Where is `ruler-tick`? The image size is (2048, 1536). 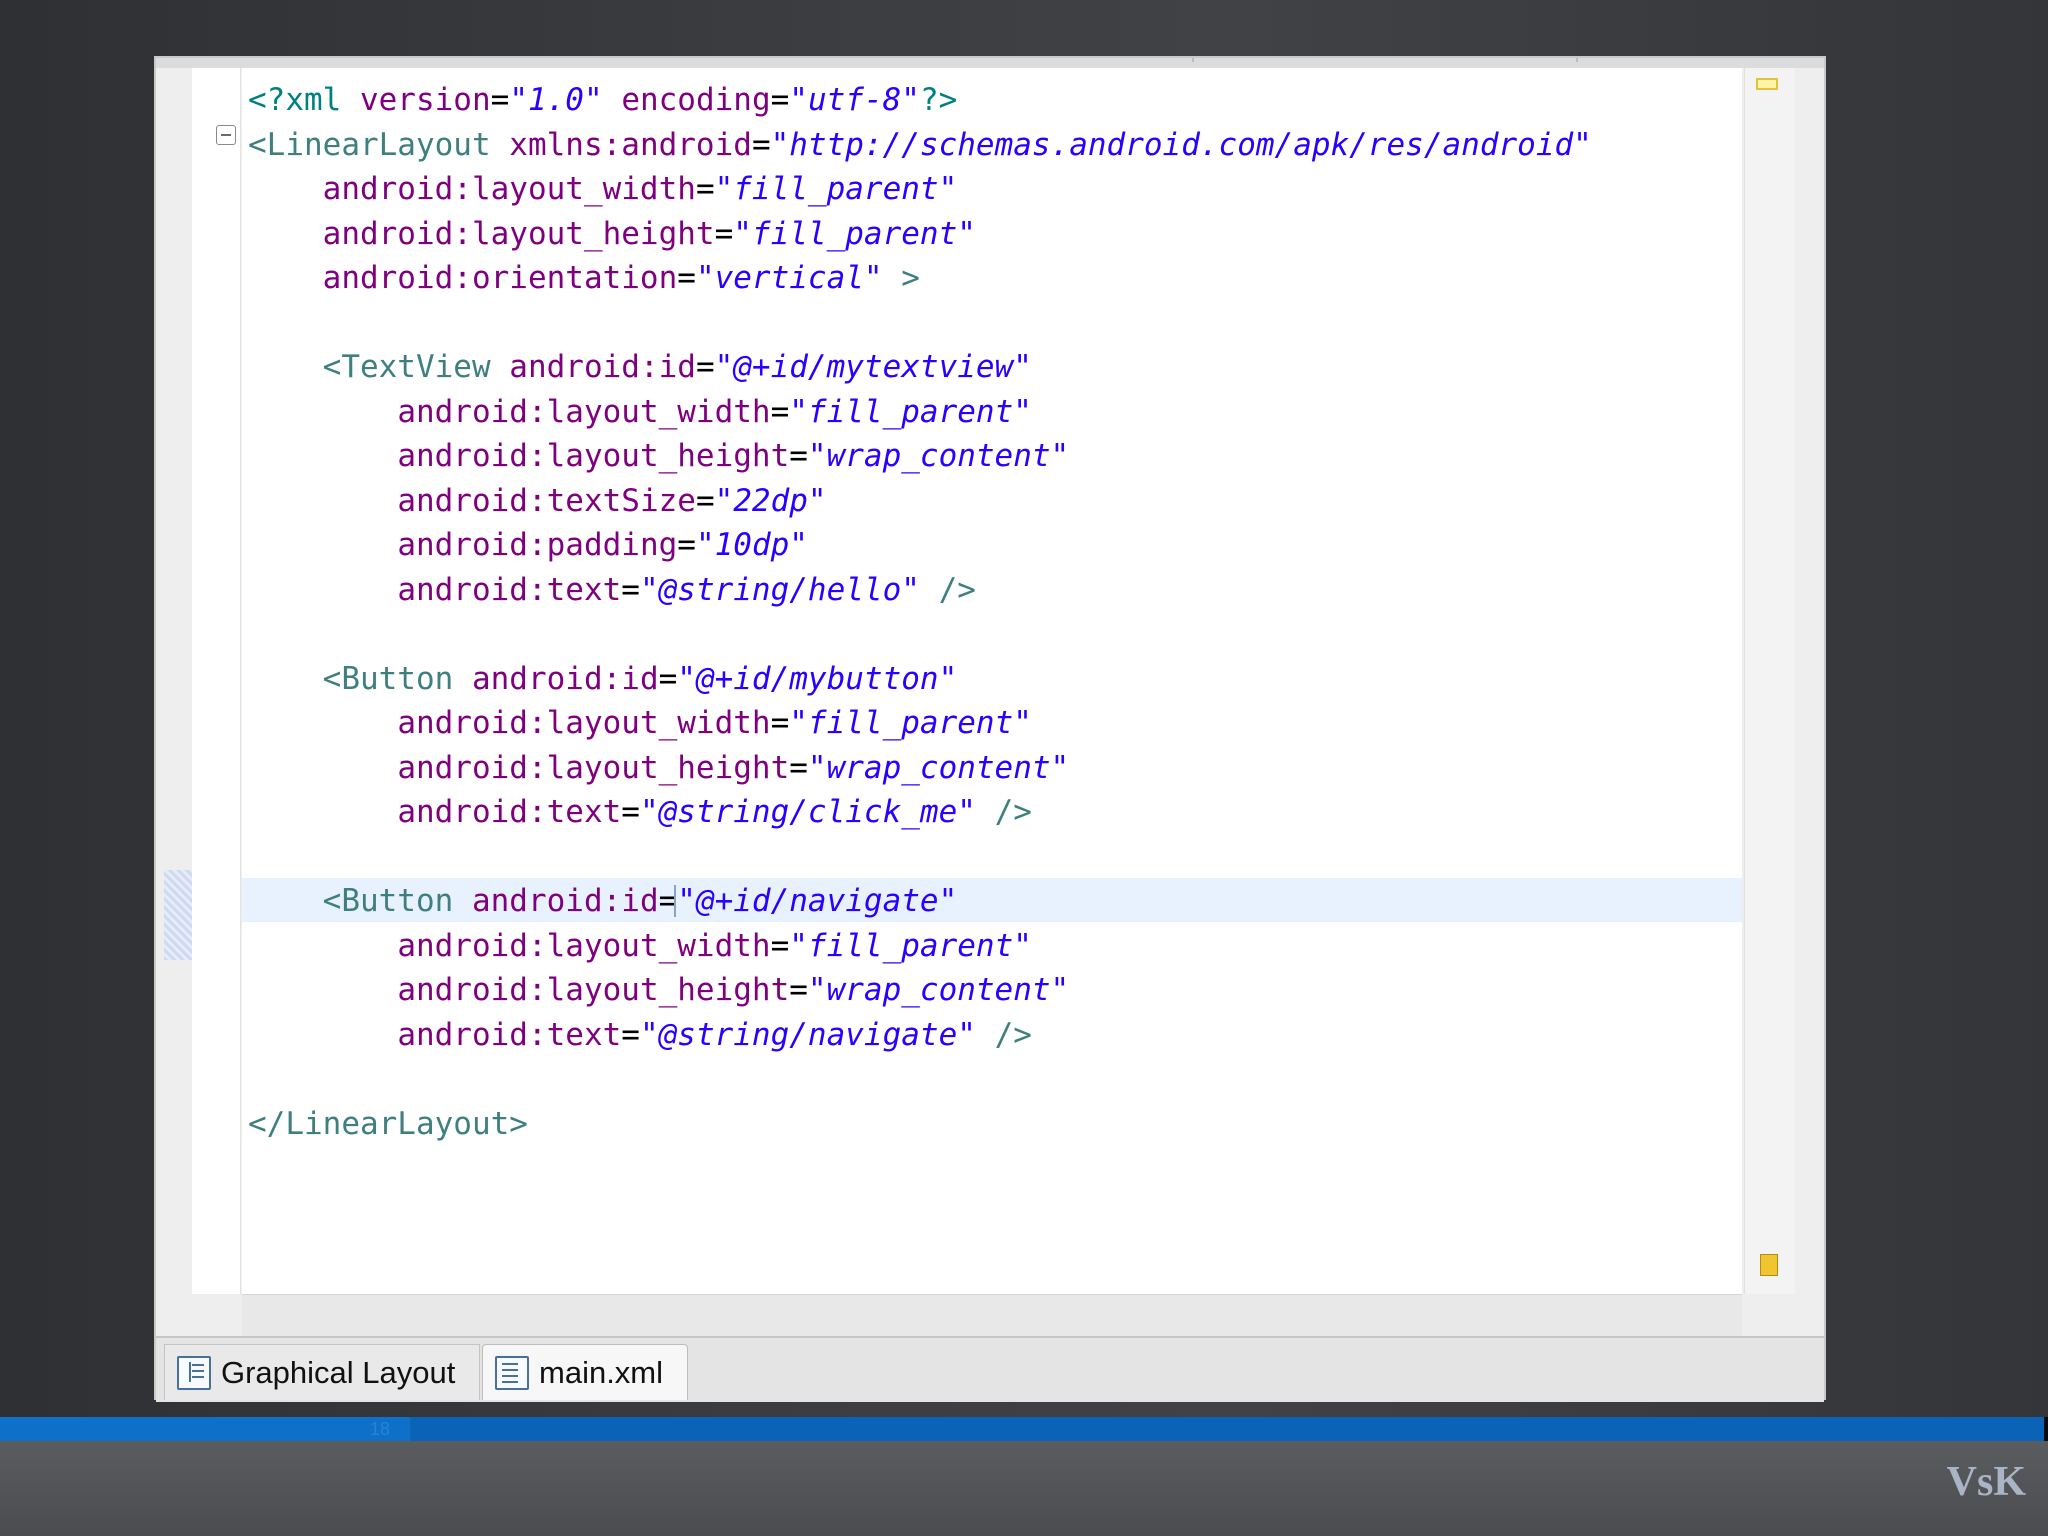
ruler-tick is located at coordinates (1193, 60).